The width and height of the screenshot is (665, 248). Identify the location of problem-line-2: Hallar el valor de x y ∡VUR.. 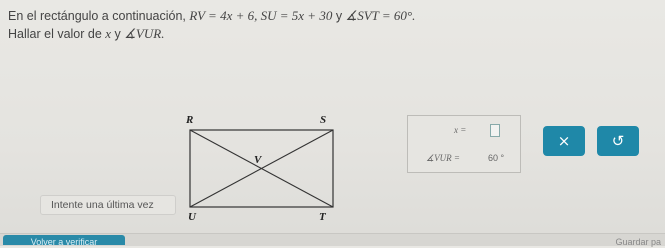
(211, 34).